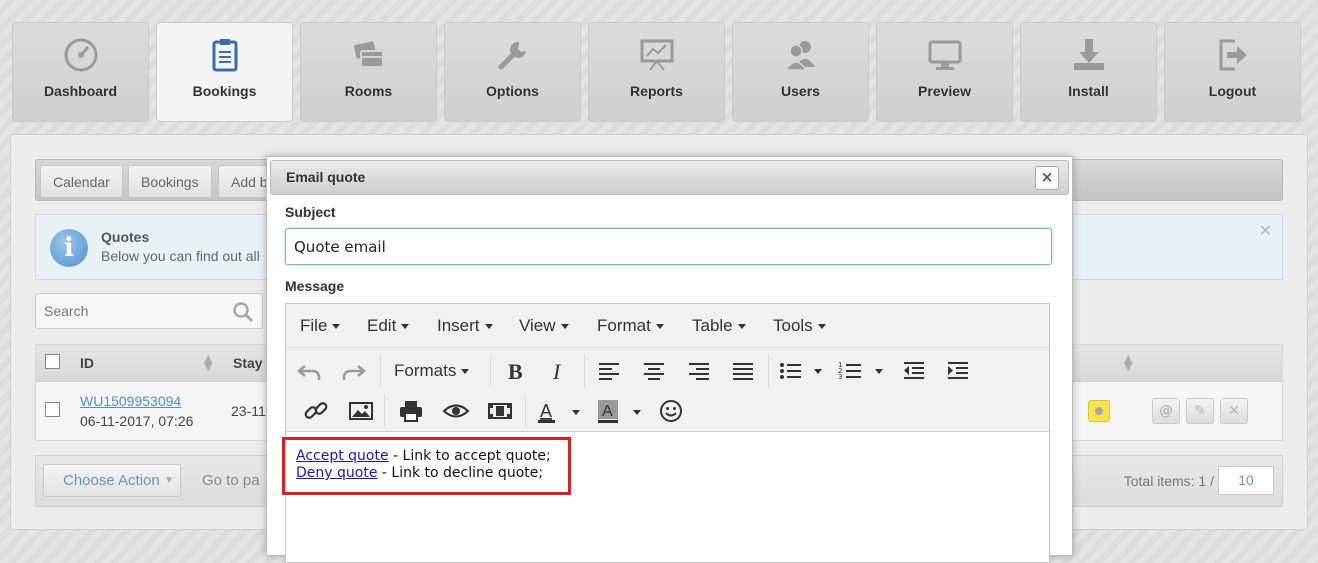 The width and height of the screenshot is (1318, 563). I want to click on deny-quote-line: Deny quote - Link to decline quote;, so click(419, 473).